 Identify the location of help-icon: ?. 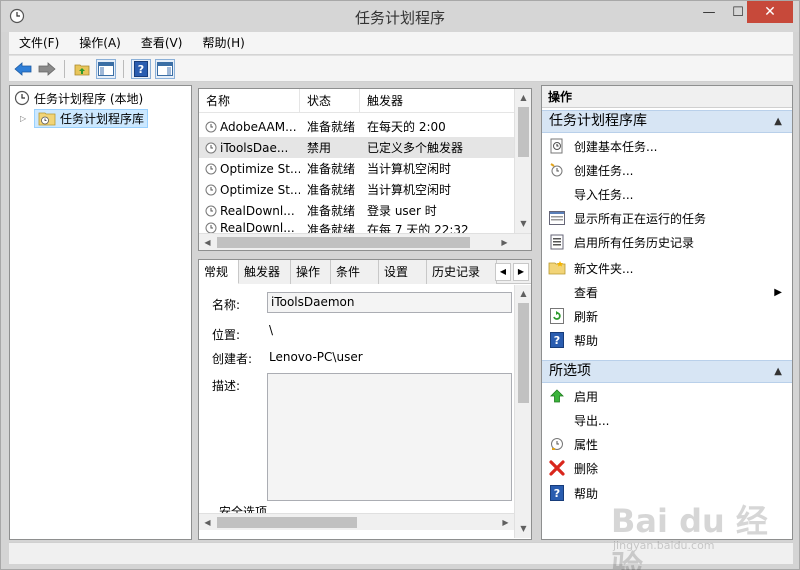
(141, 68).